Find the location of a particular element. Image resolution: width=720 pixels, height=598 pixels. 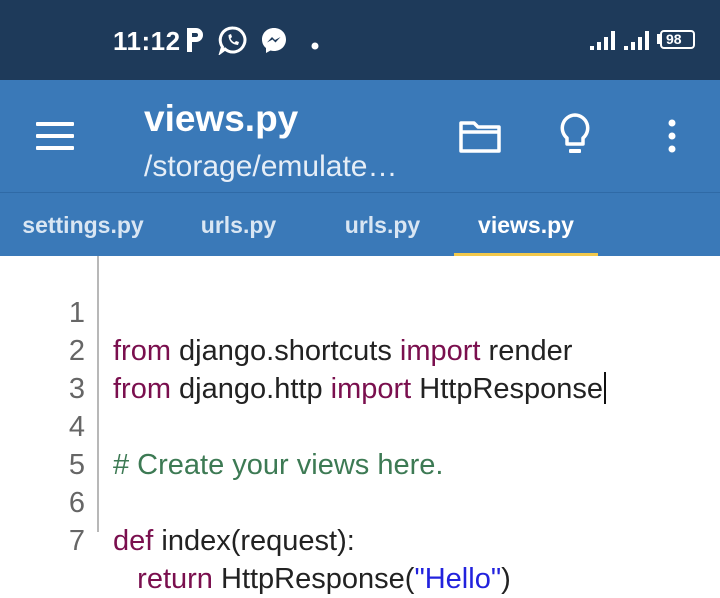

status-time: 11:12 is located at coordinates (147, 41).